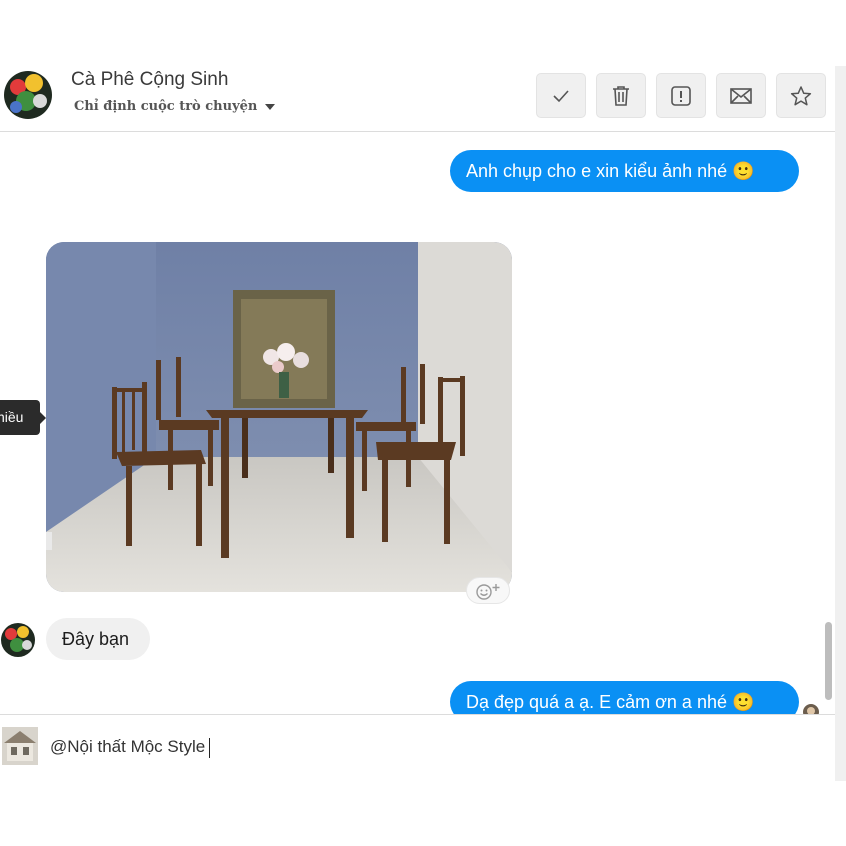 Image resolution: width=846 pixels, height=846 pixels. What do you see at coordinates (166, 106) in the screenshot?
I see `assign-label: Chỉ định cuộc trò chuyện` at bounding box center [166, 106].